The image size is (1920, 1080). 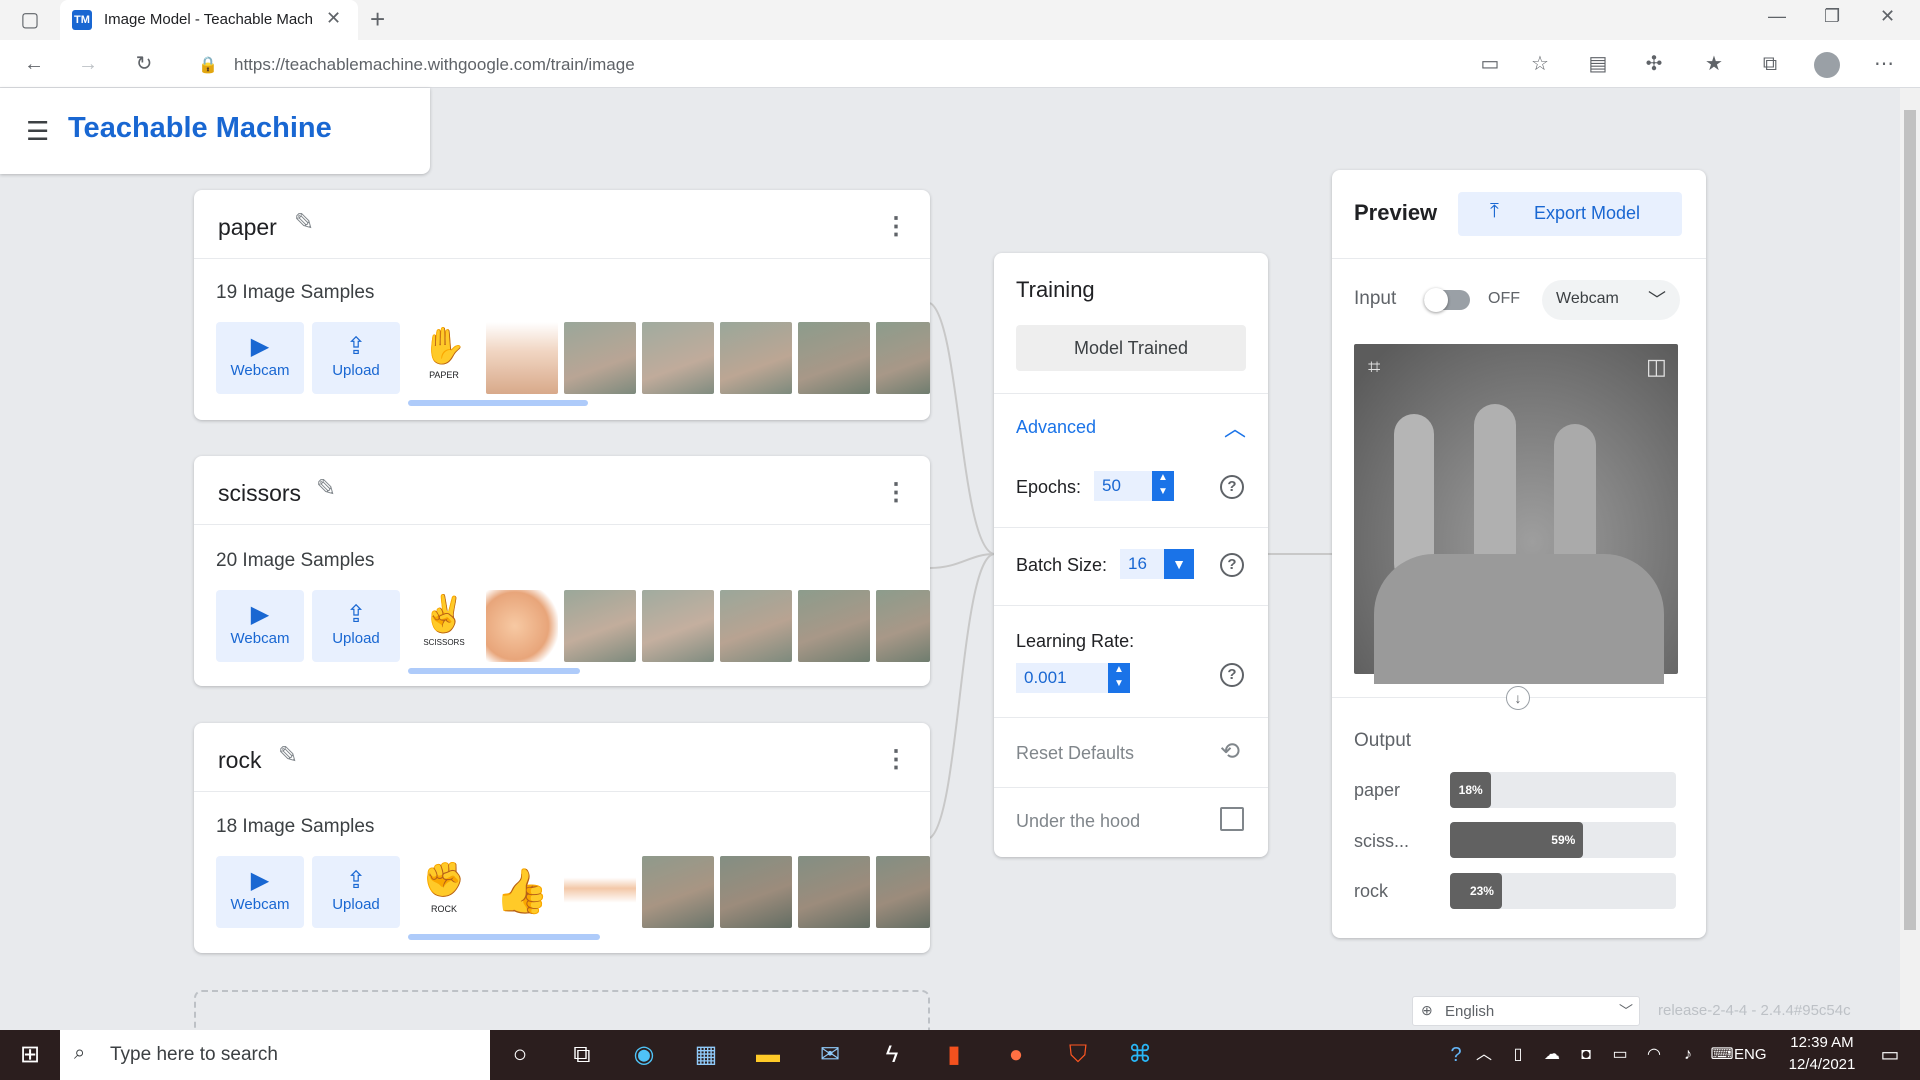 What do you see at coordinates (1656, 367) in the screenshot?
I see `flip-icon: ◫` at bounding box center [1656, 367].